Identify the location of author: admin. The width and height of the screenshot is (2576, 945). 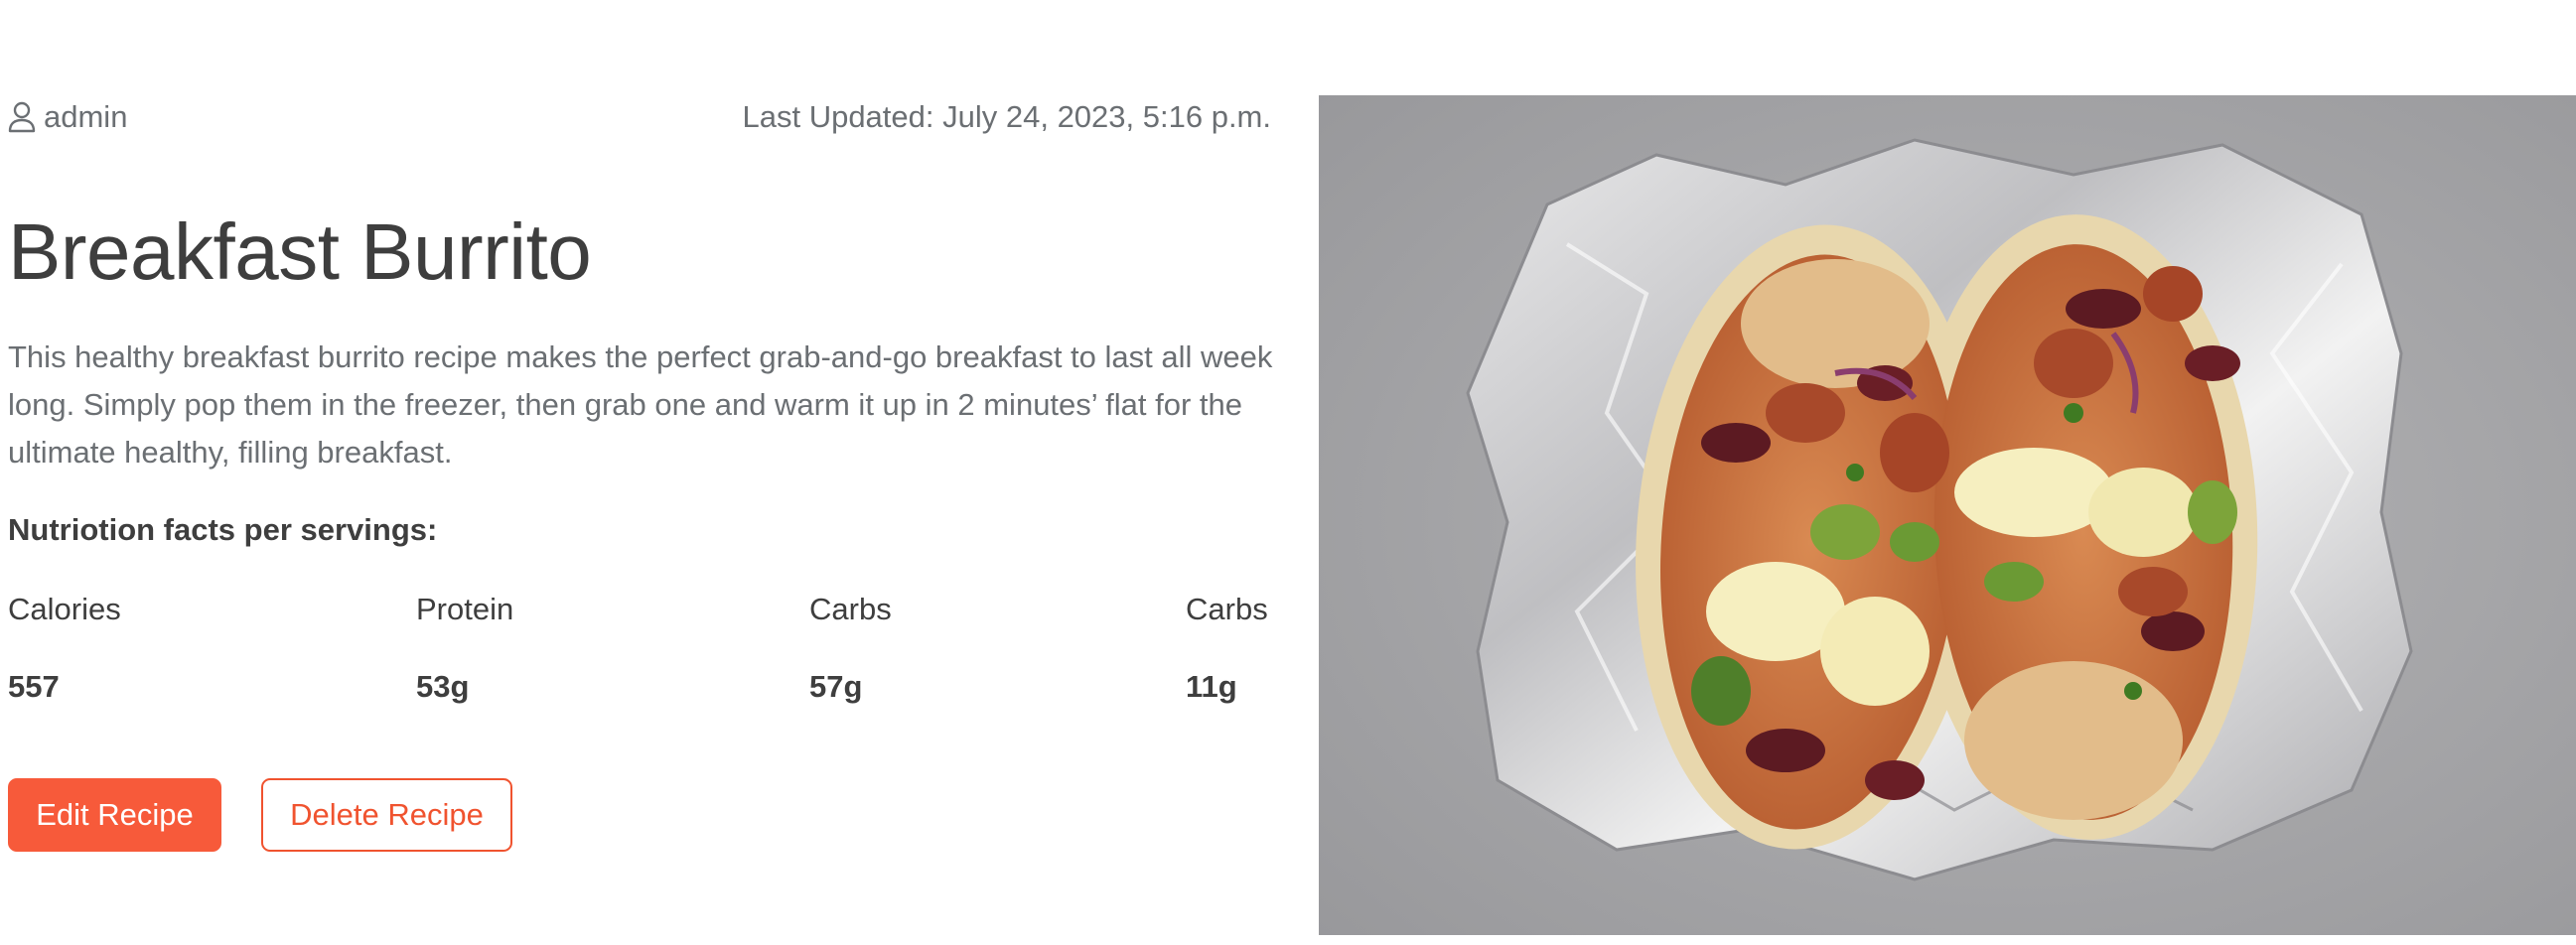
(67, 117).